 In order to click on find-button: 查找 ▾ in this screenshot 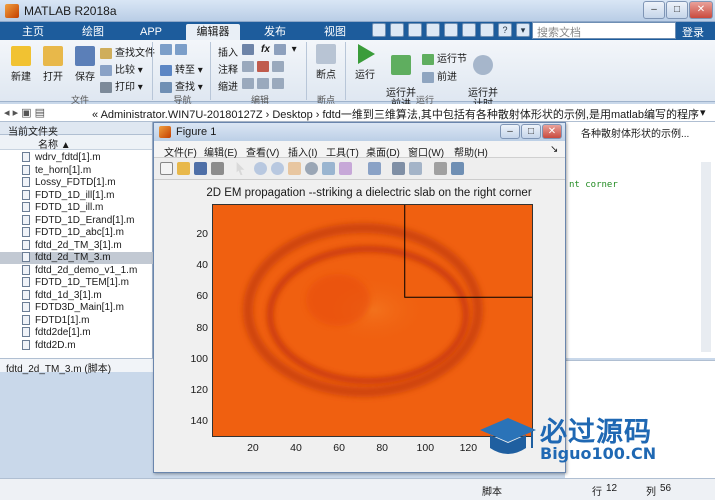, I will do `click(181, 85)`.